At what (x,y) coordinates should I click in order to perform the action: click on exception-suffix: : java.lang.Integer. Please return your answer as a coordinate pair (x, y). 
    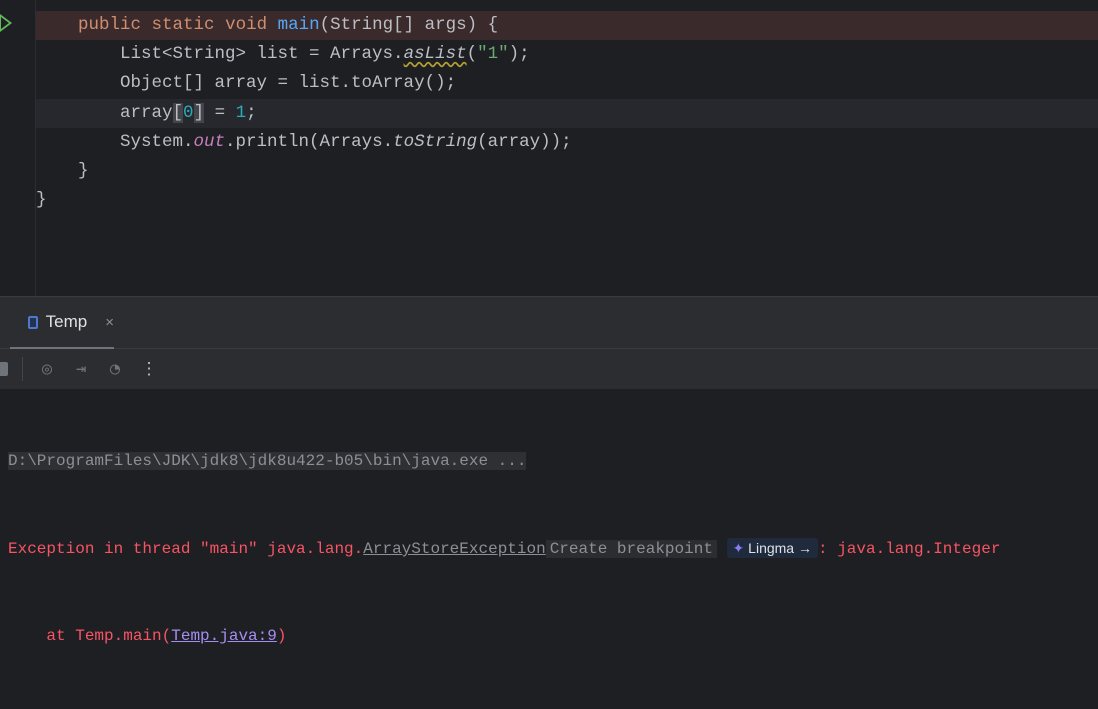
    Looking at the image, I should click on (909, 549).